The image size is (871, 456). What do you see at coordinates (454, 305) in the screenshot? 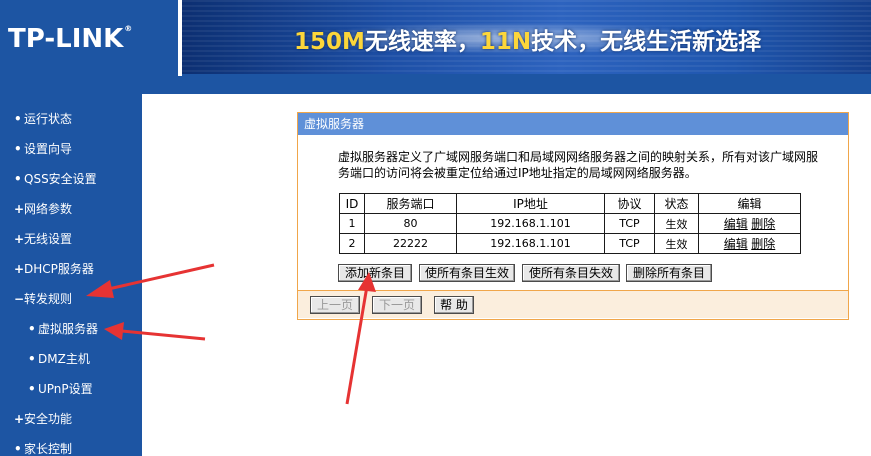
I see `help-button: 帮 助` at bounding box center [454, 305].